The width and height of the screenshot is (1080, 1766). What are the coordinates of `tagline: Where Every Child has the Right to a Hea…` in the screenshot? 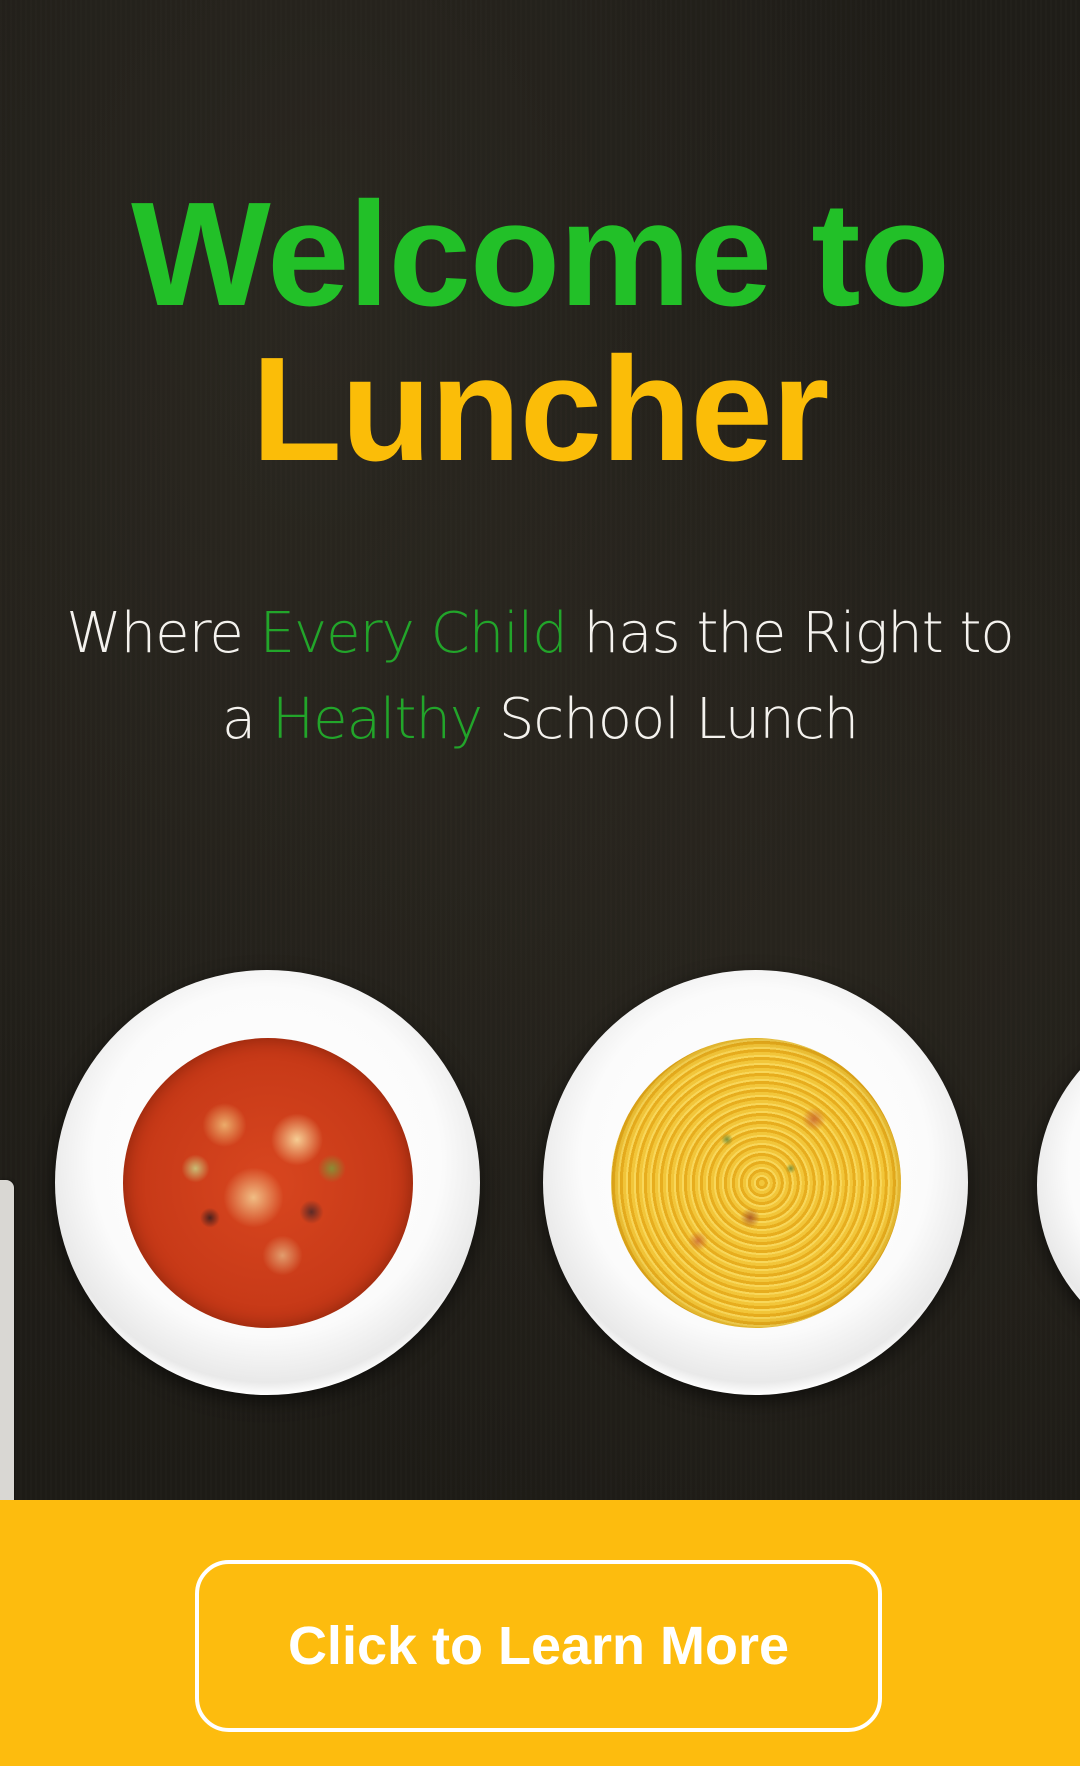 It's located at (540, 677).